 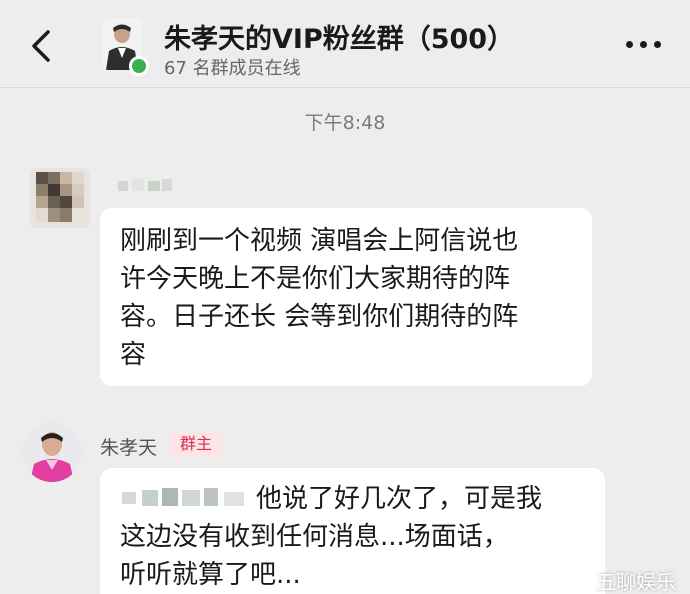 What do you see at coordinates (345, 123) in the screenshot?
I see `message-timestamp: 下午8:48` at bounding box center [345, 123].